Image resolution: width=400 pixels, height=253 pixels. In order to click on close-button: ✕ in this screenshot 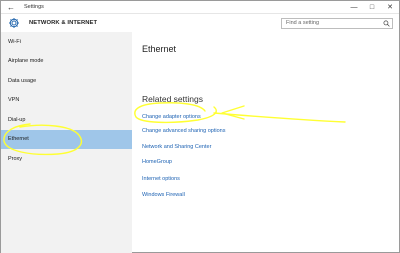, I will do `click(390, 7)`.